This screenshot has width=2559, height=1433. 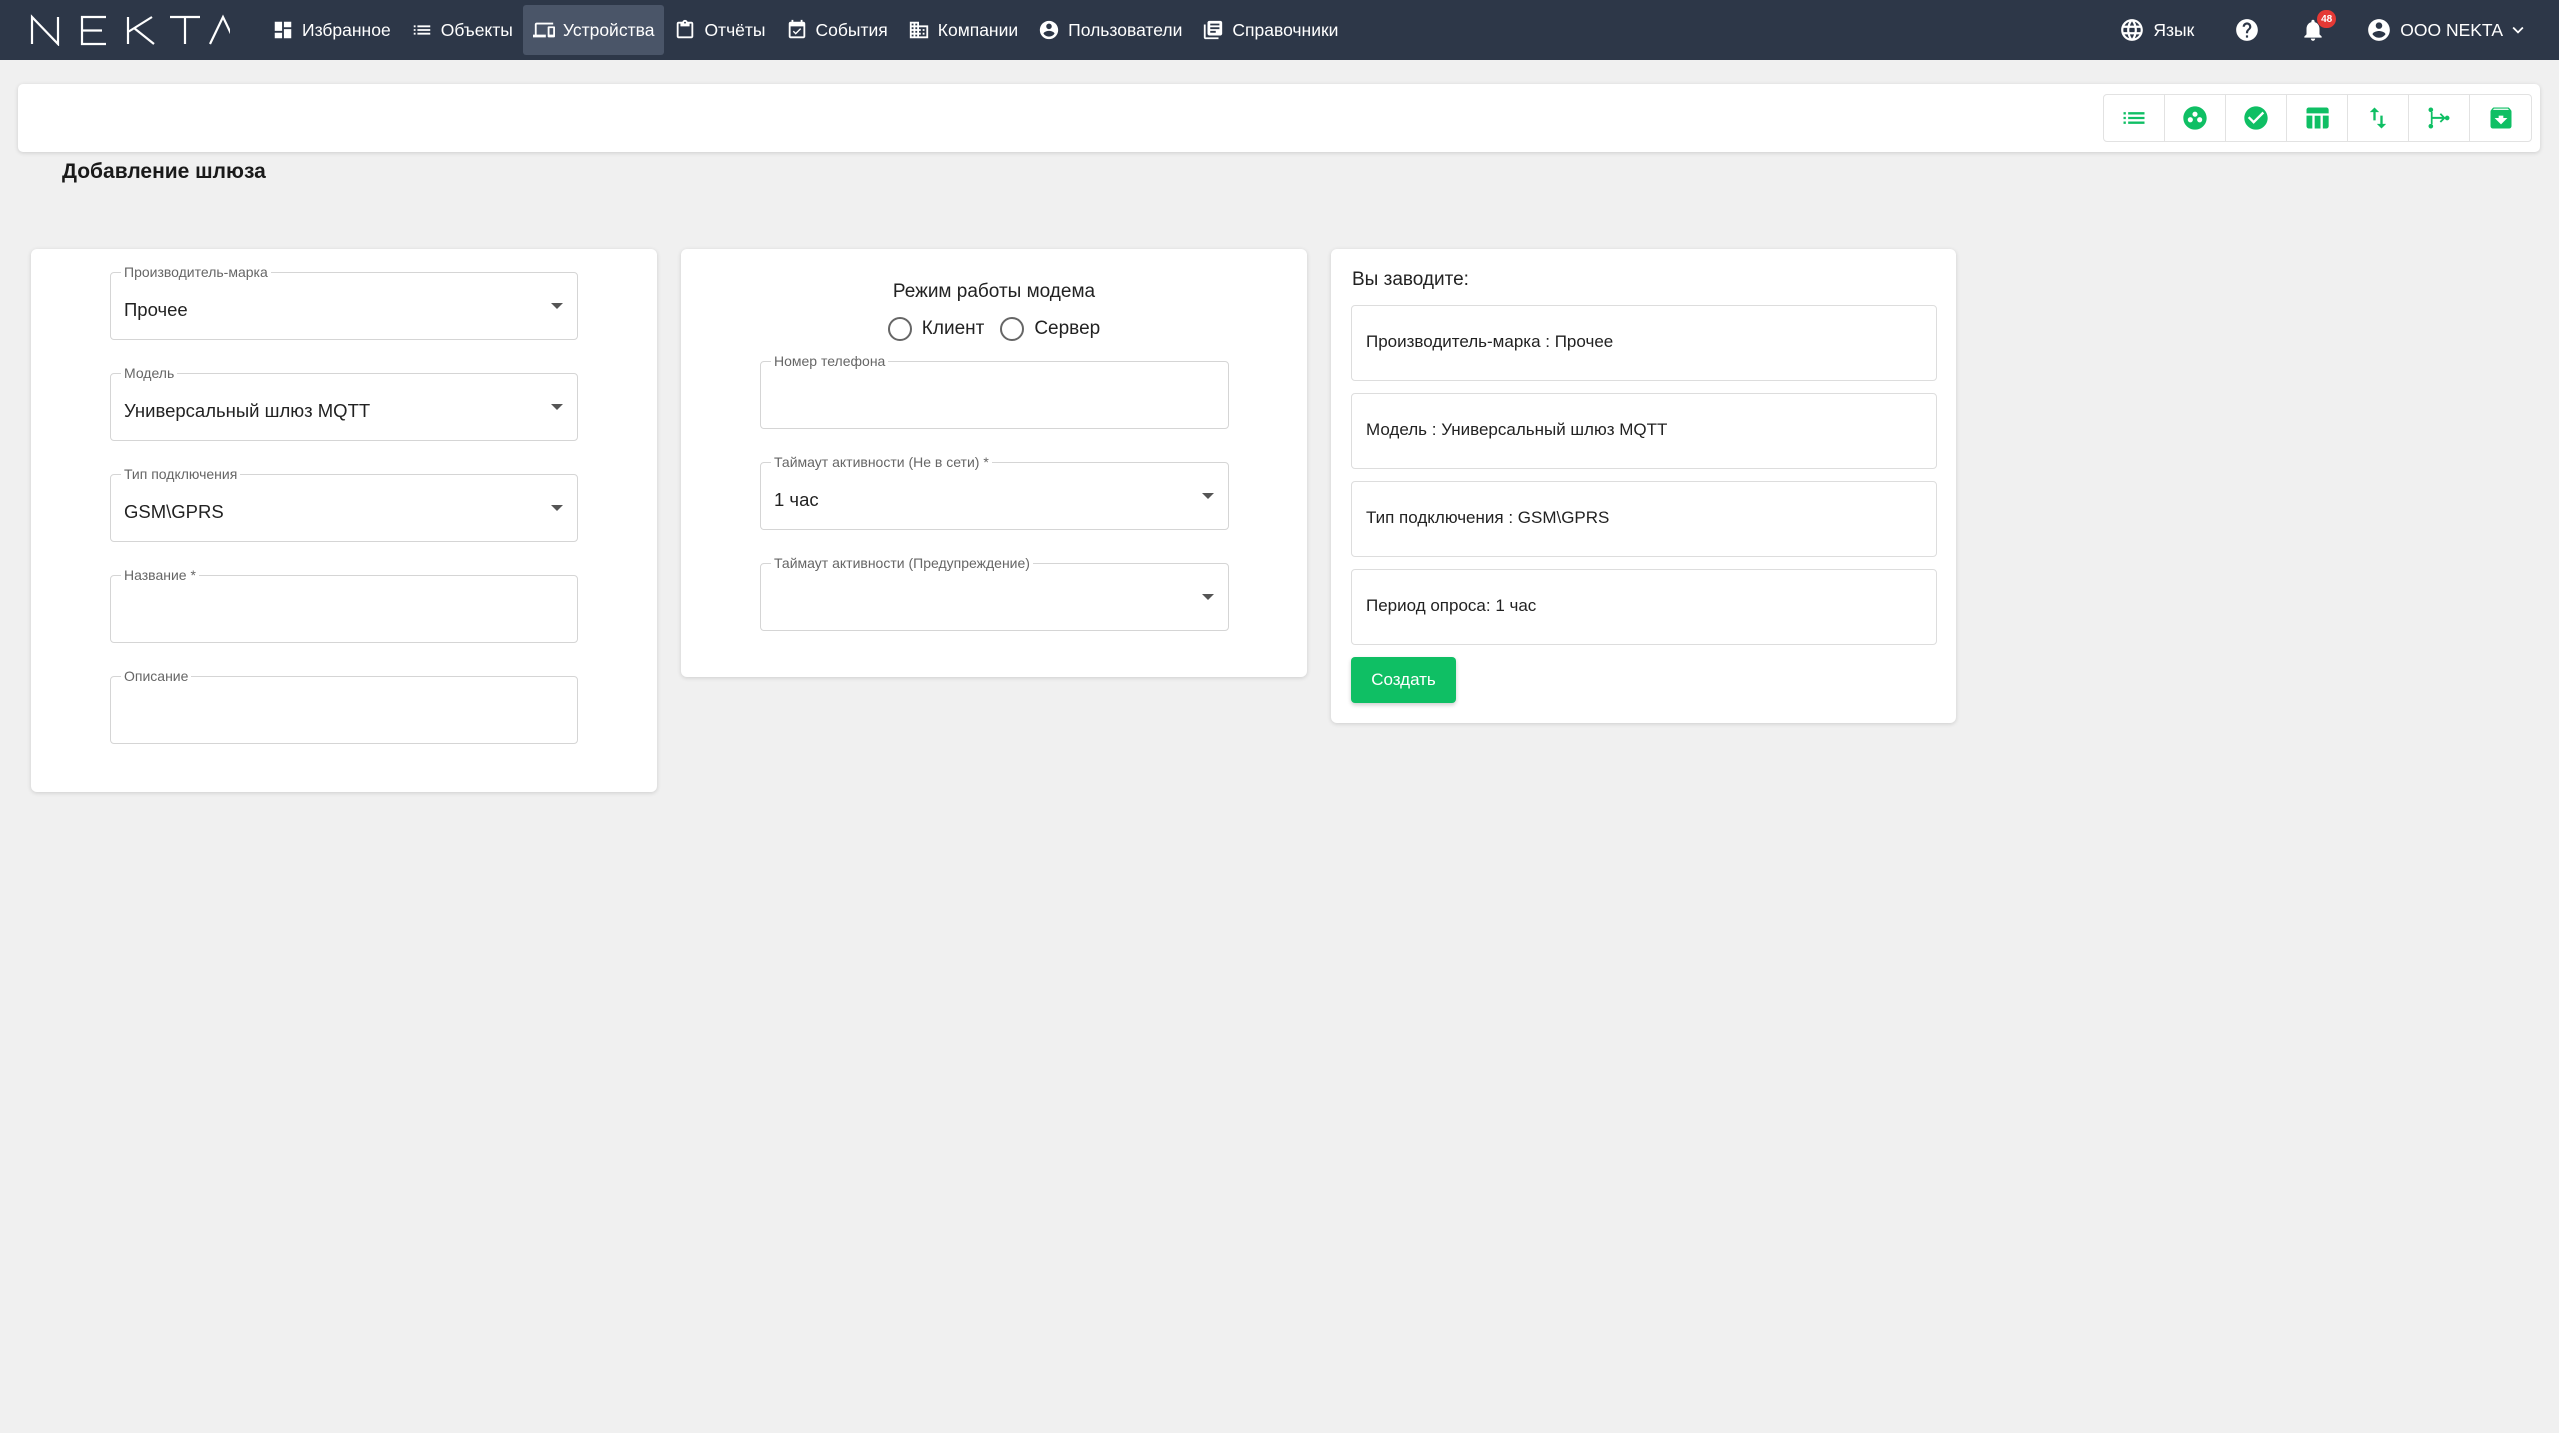 I want to click on nav-item-label: Избранное, so click(x=346, y=29).